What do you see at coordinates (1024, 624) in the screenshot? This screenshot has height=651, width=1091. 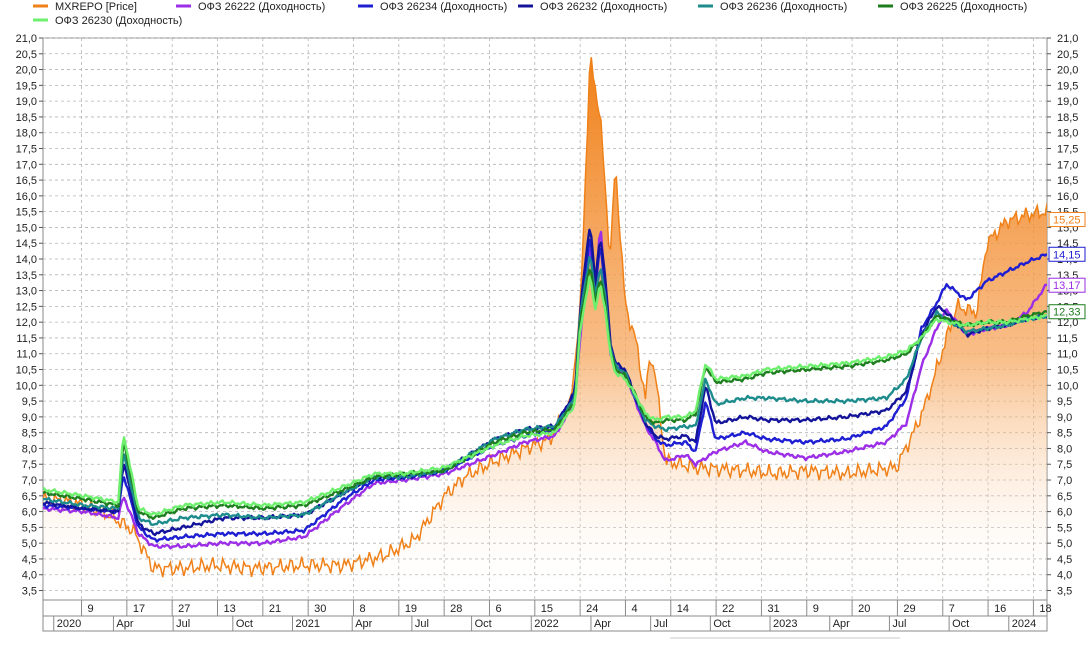 I see `x-tick-label-bottom: 2024` at bounding box center [1024, 624].